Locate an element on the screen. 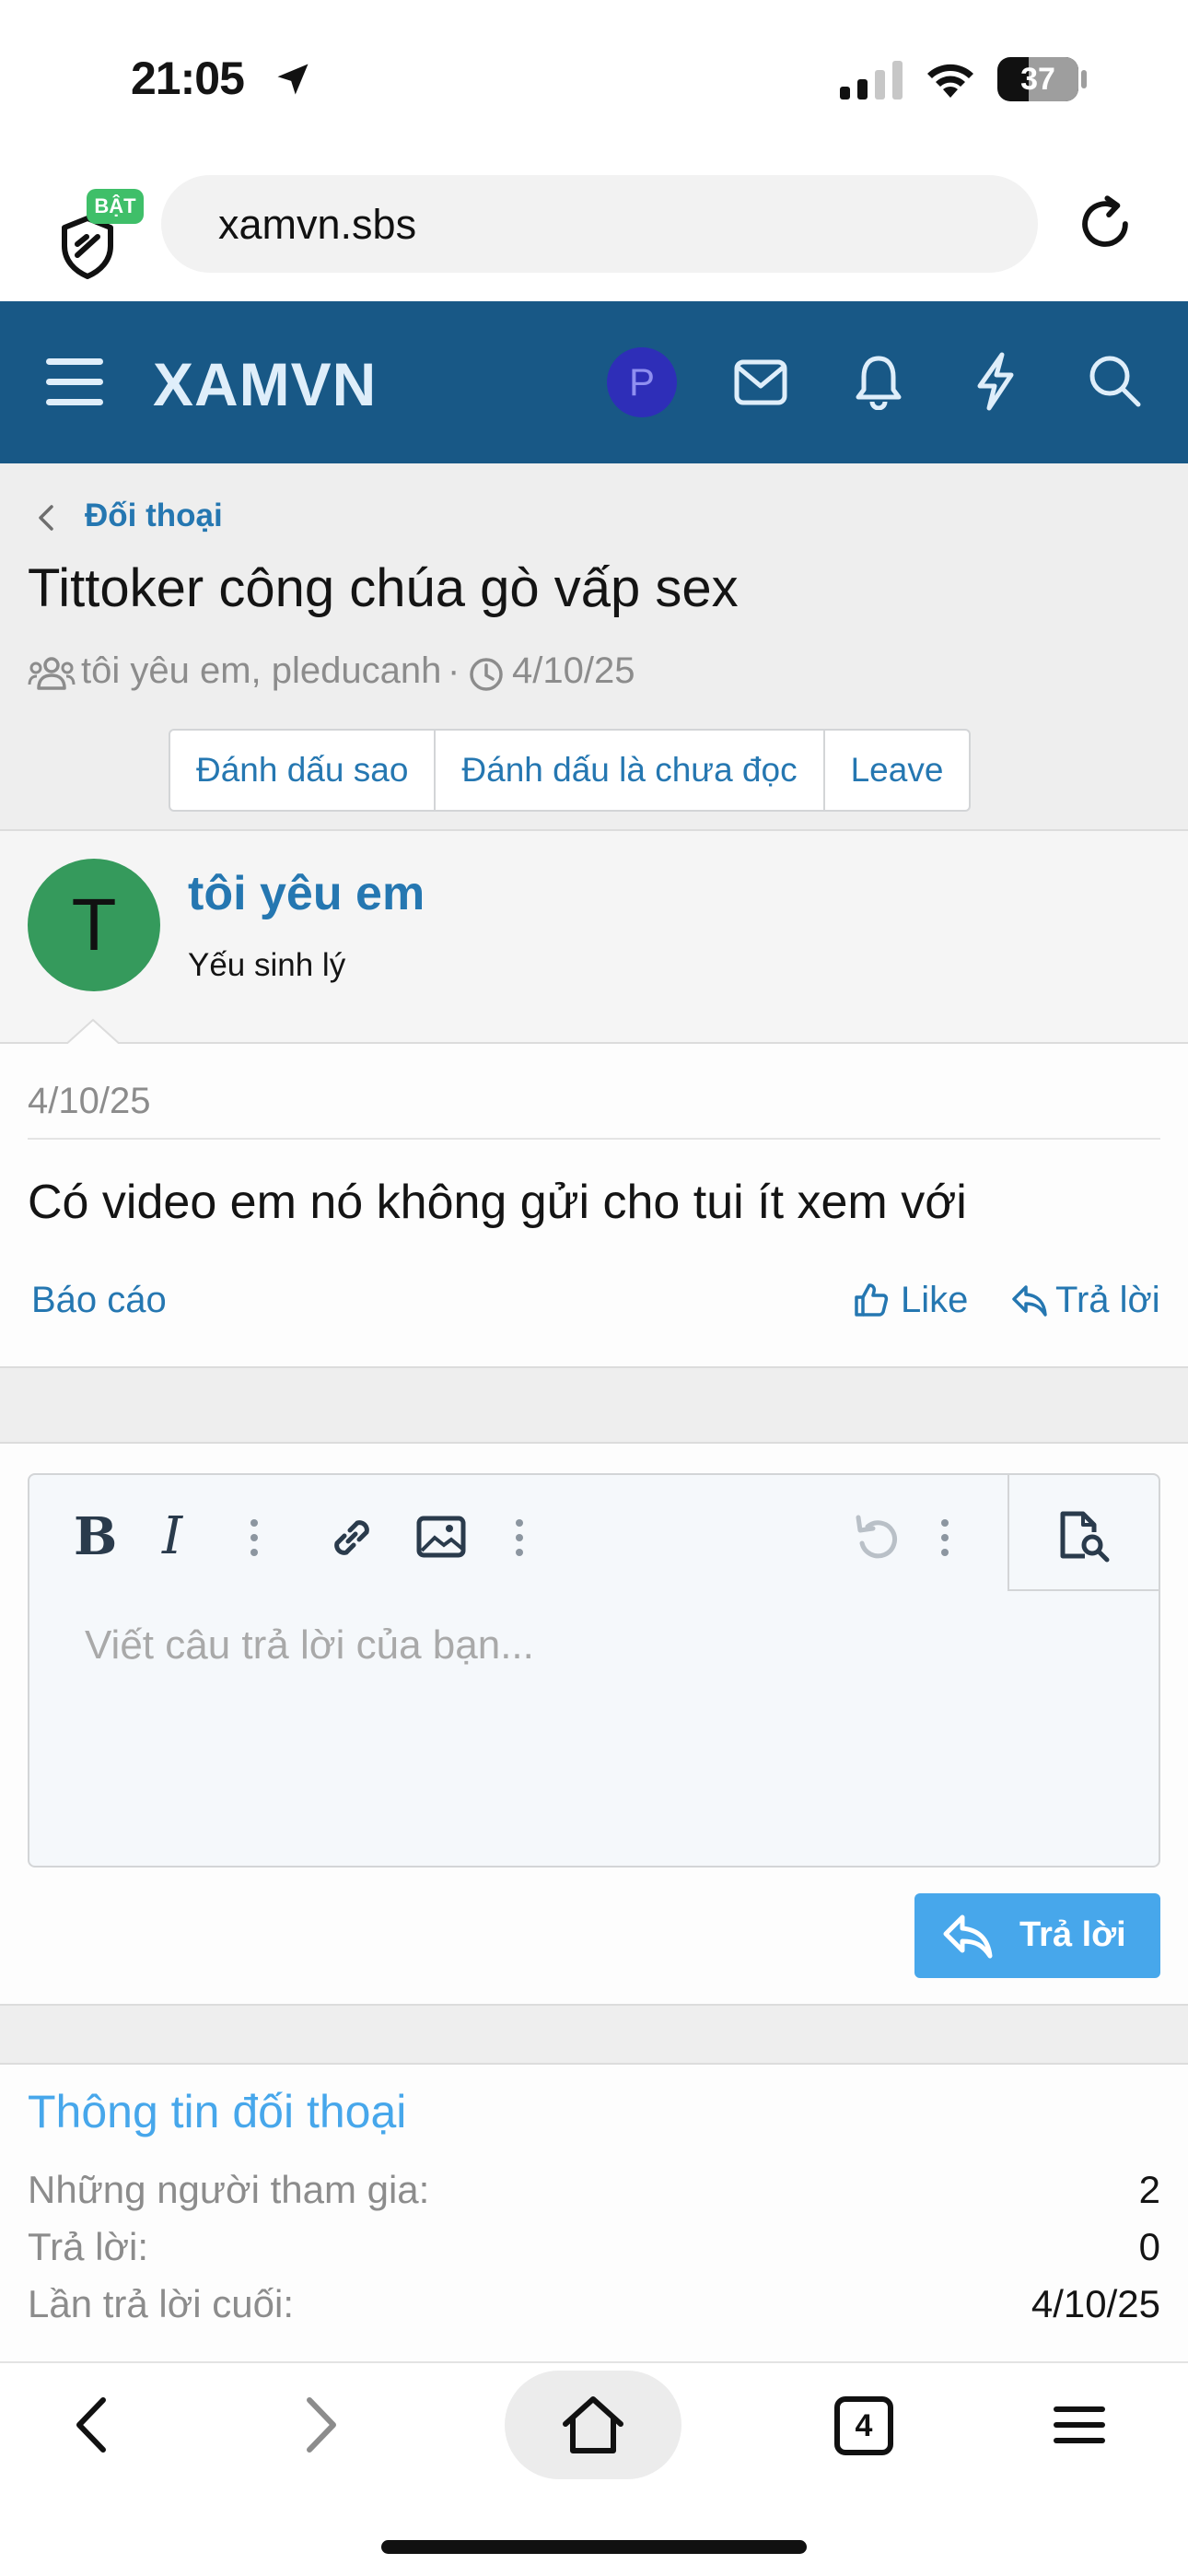 This screenshot has height=2576, width=1188. lightning-icon is located at coordinates (995, 381).